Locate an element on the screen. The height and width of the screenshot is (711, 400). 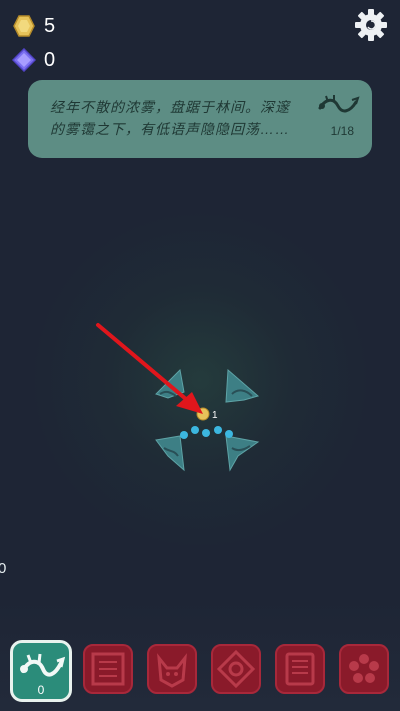
node-coin-count: 1 is located at coordinates (215, 415).